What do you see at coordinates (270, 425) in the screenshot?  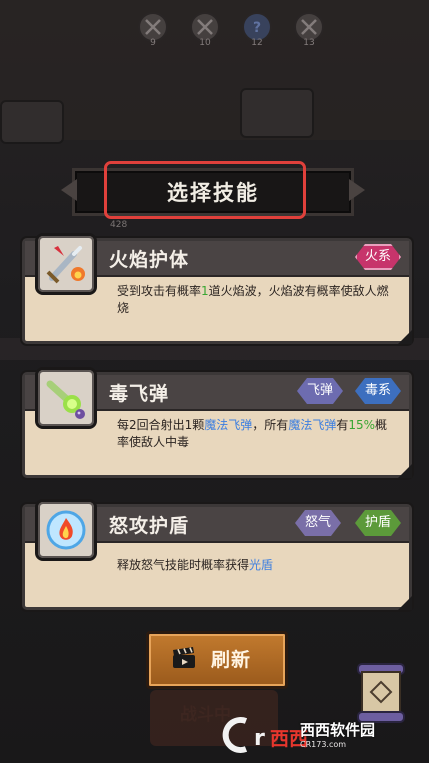 I see `desc-text: ，所有` at bounding box center [270, 425].